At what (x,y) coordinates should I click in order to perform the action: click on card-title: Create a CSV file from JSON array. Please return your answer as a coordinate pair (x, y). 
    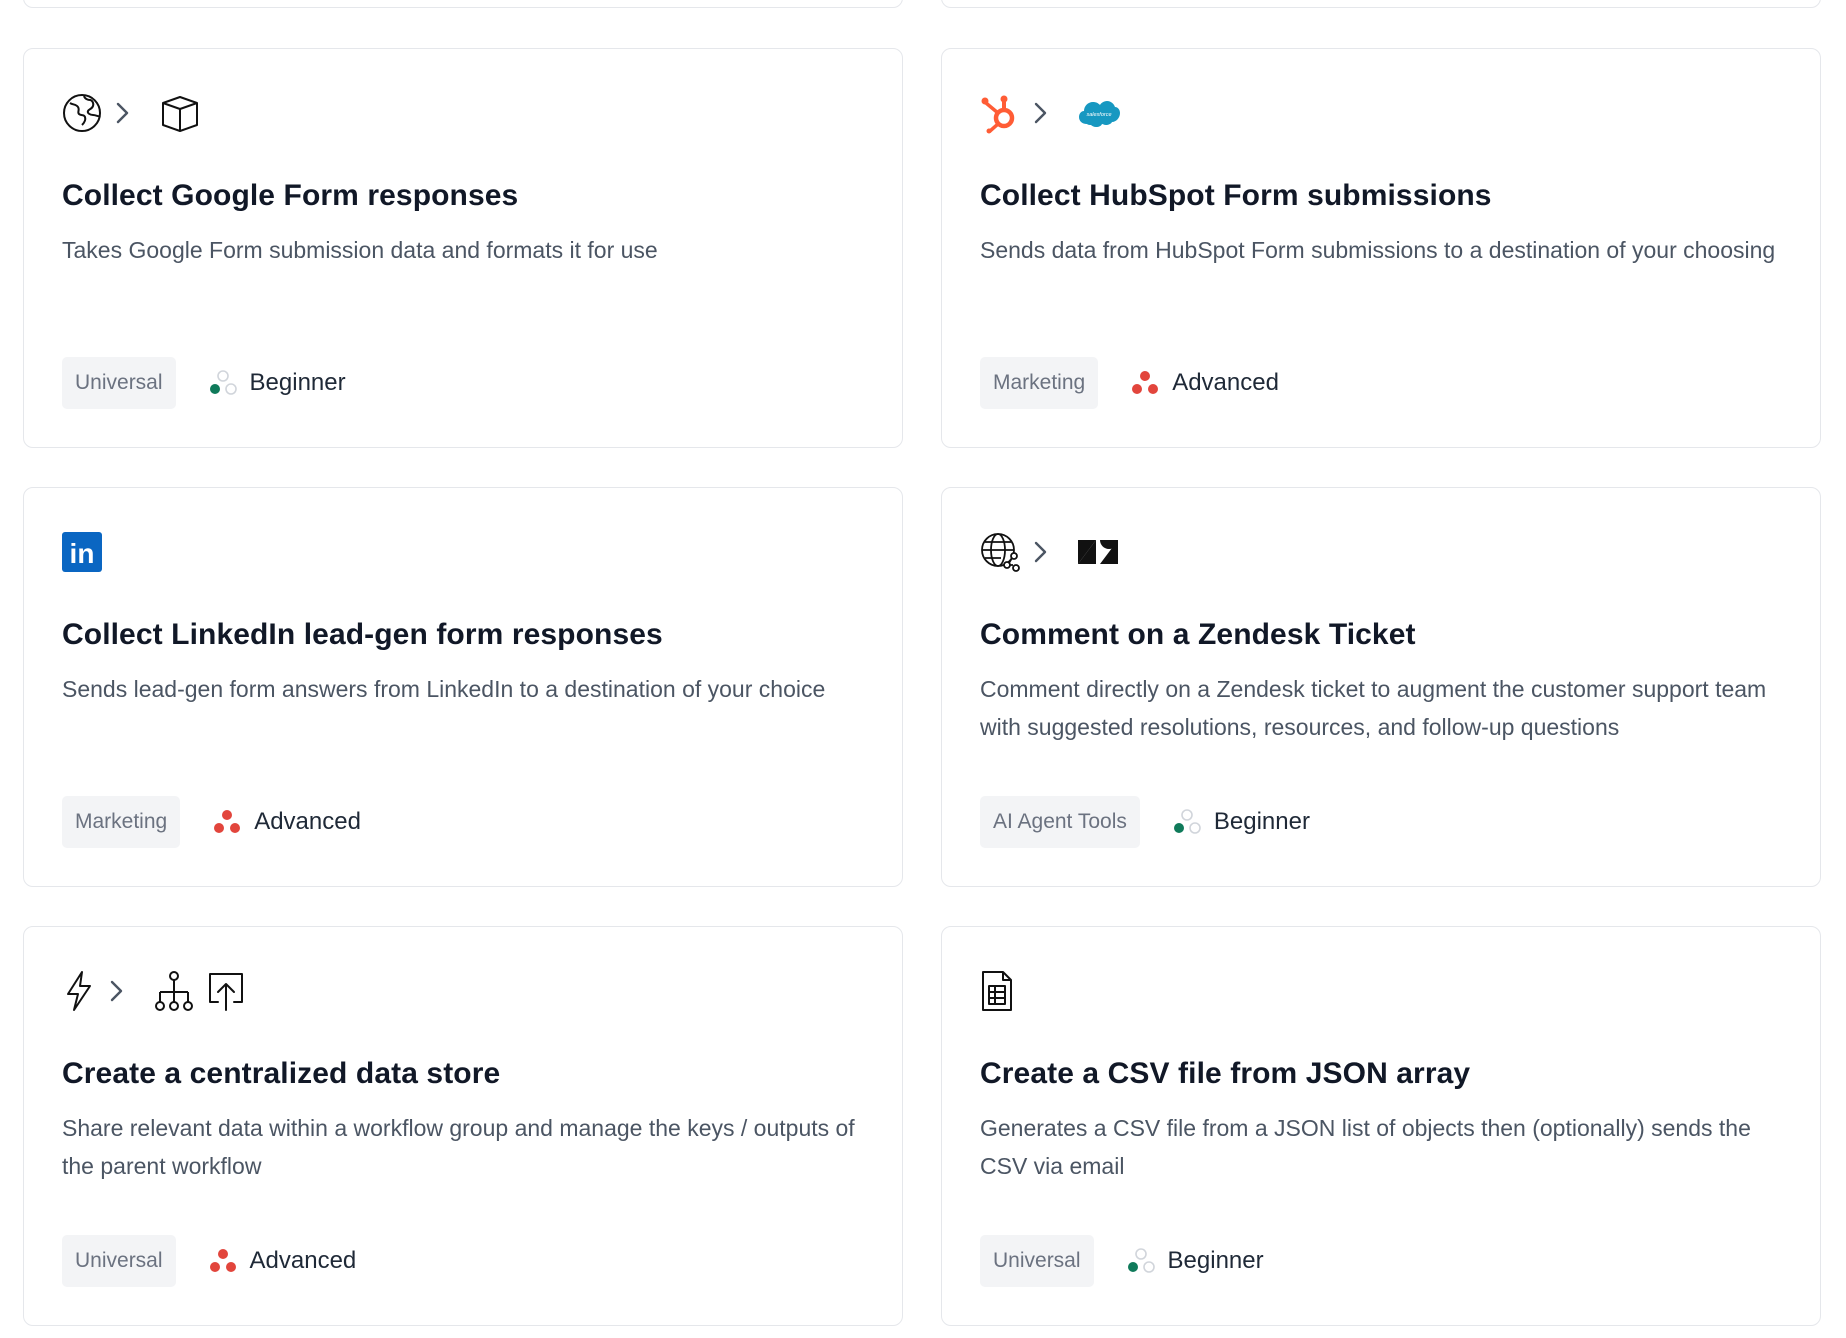
    Looking at the image, I should click on (1225, 1073).